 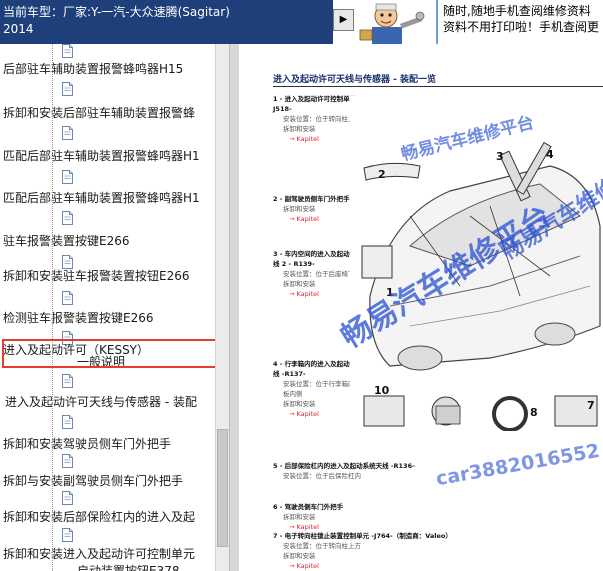 What do you see at coordinates (550, 154) in the screenshot?
I see `callout-4: 4` at bounding box center [550, 154].